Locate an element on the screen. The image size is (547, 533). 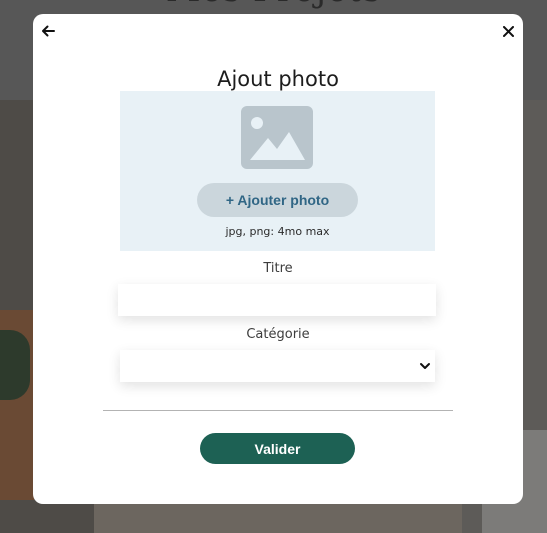
category-label: Catégorie is located at coordinates (278, 334).